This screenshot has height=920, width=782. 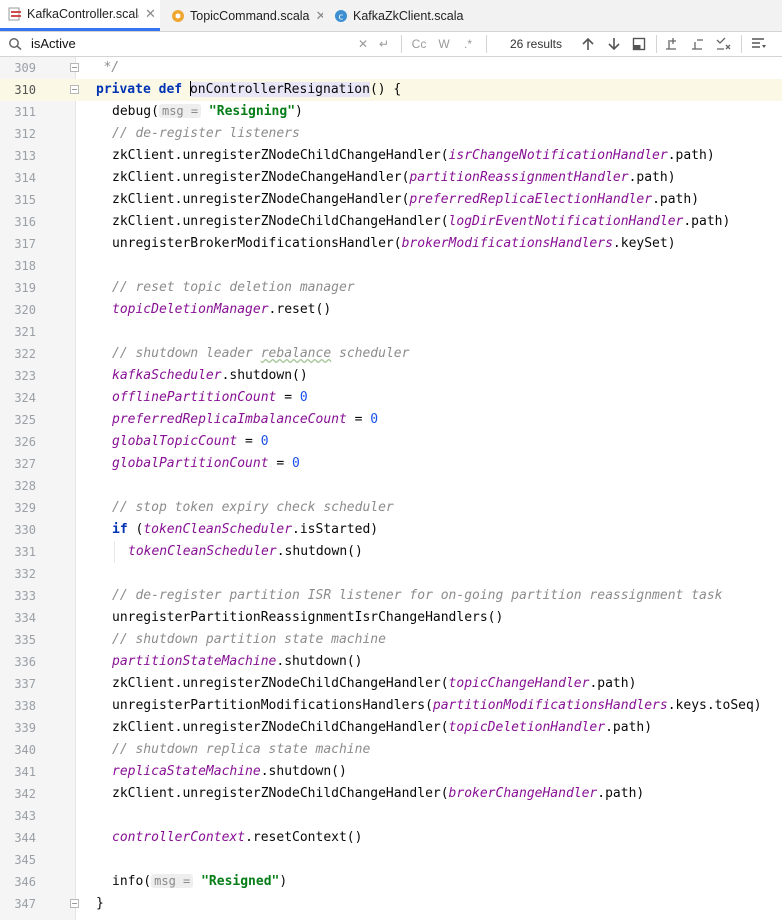 I want to click on line-number: 314, so click(x=18, y=178).